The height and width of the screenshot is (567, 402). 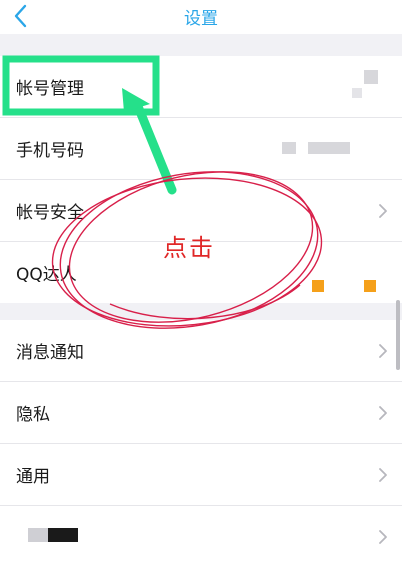 What do you see at coordinates (33, 477) in the screenshot?
I see `settings-item-label: 通用` at bounding box center [33, 477].